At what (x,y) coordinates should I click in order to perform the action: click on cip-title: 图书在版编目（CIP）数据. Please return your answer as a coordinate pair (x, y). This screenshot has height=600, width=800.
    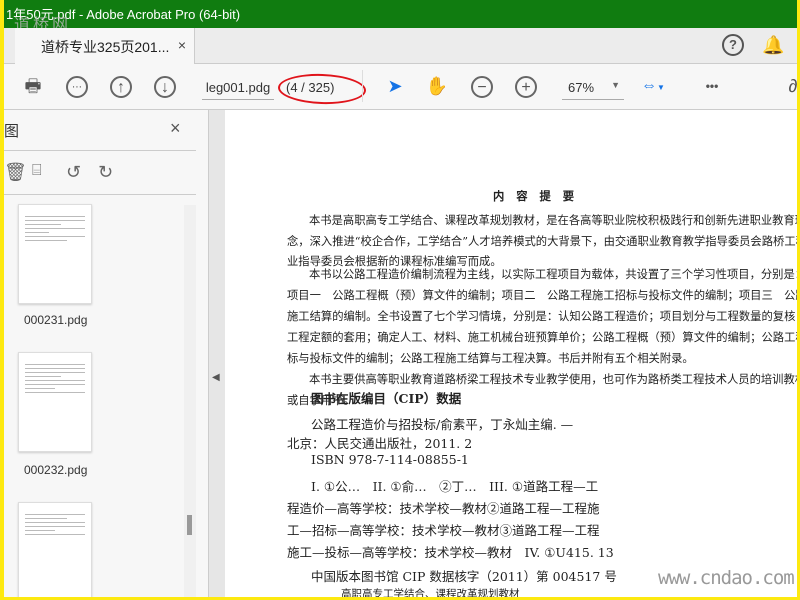
    Looking at the image, I should click on (386, 398).